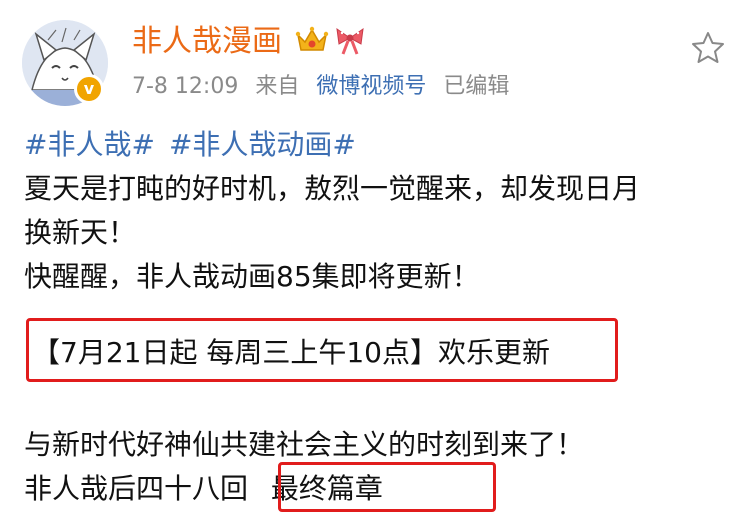 The width and height of the screenshot is (750, 514). What do you see at coordinates (136, 488) in the screenshot?
I see `post-text-segment: 非人哉后四十八回` at bounding box center [136, 488].